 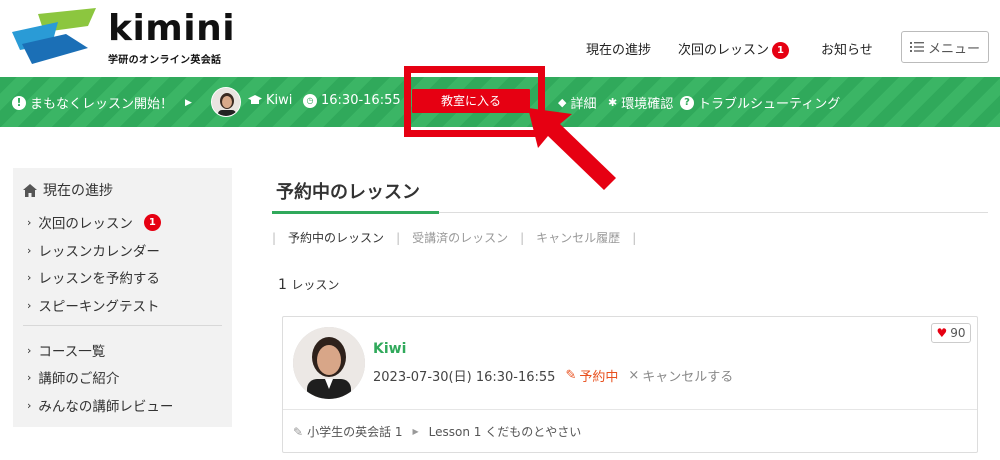 I want to click on sidebar-heading: 現在の進捗, so click(x=68, y=190).